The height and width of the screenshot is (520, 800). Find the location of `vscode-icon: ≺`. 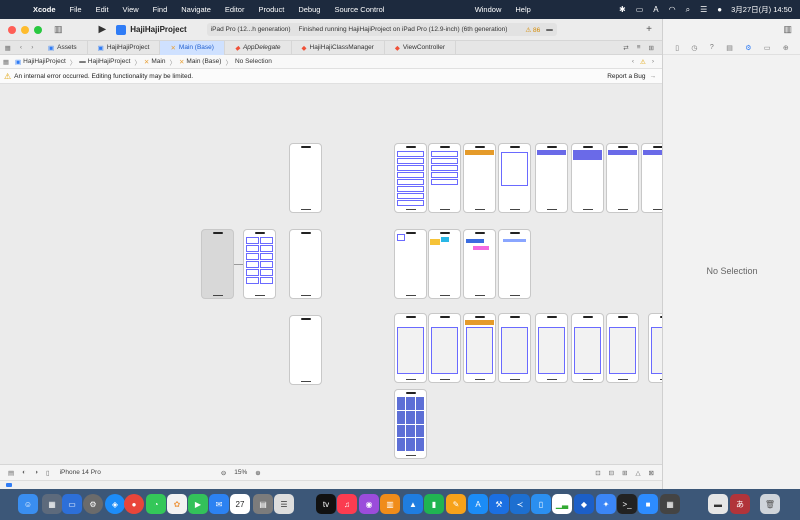

vscode-icon: ≺ is located at coordinates (520, 504).